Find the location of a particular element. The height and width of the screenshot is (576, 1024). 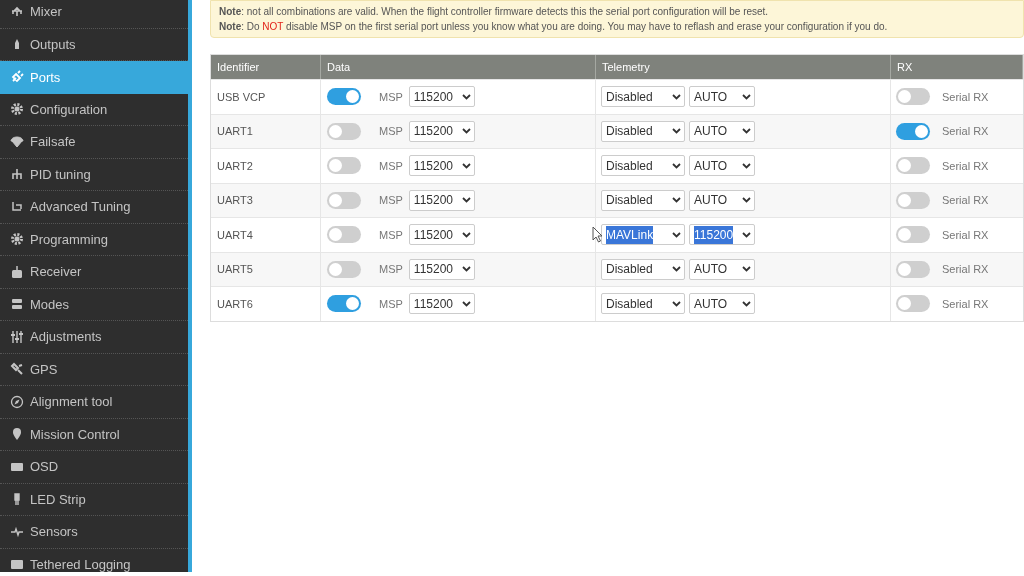

map-pin-icon is located at coordinates (17, 434).